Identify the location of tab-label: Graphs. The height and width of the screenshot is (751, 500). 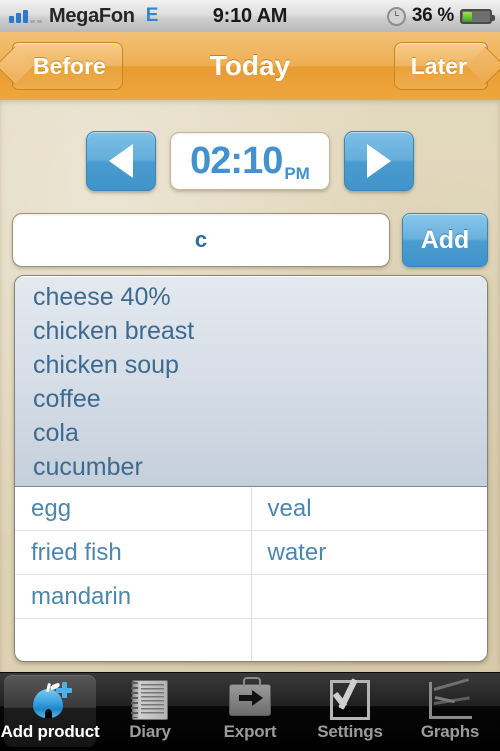
(450, 731).